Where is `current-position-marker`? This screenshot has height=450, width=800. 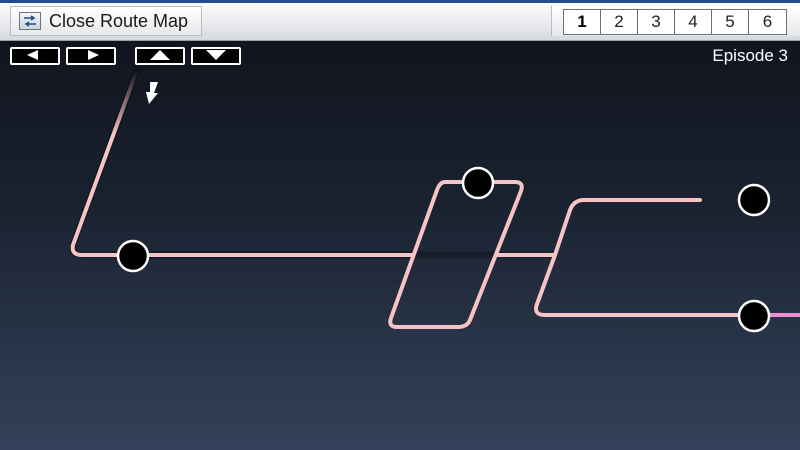 current-position-marker is located at coordinates (152, 93).